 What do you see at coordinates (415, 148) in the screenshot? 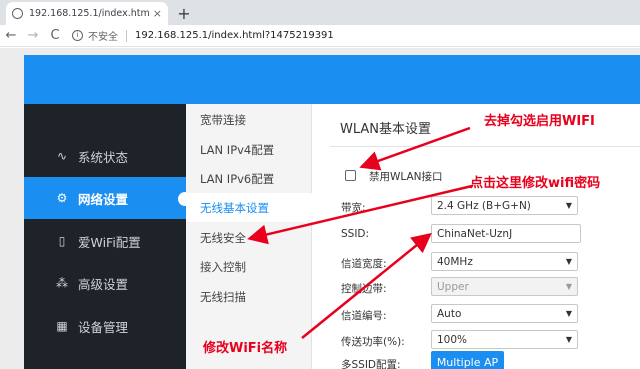
I see `arrow-to-checkbox` at bounding box center [415, 148].